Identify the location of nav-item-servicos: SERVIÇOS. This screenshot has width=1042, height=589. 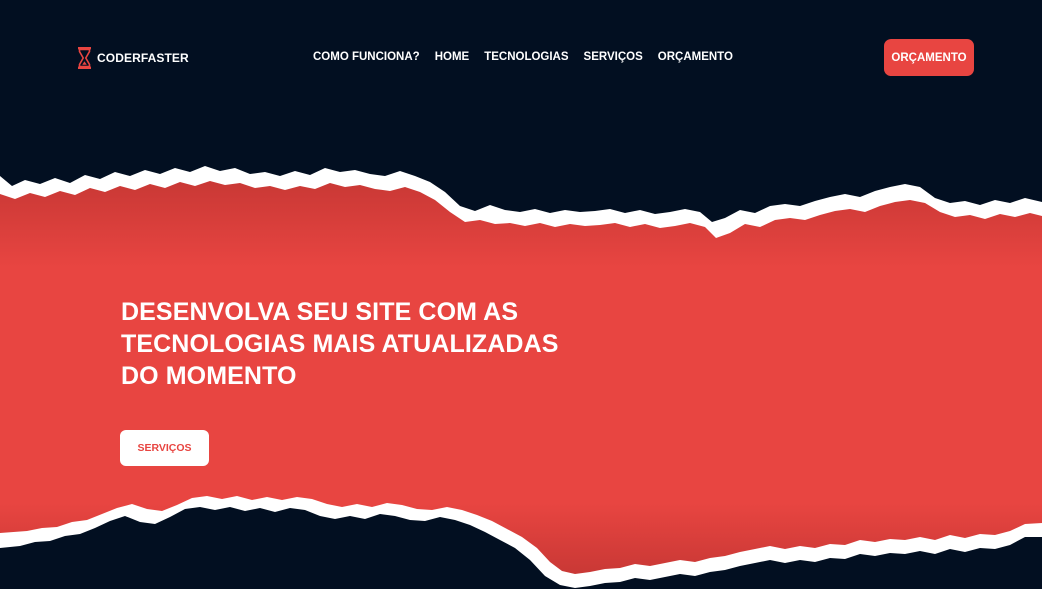
(613, 57).